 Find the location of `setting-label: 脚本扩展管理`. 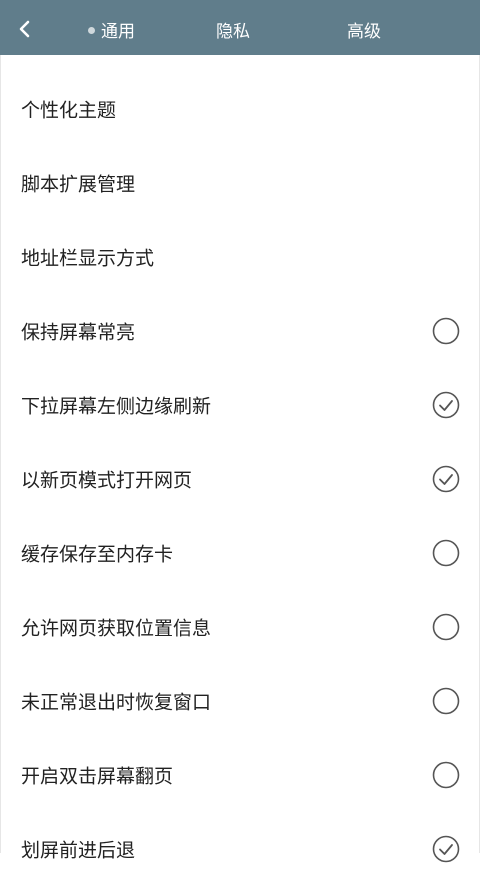

setting-label: 脚本扩展管理 is located at coordinates (78, 184).